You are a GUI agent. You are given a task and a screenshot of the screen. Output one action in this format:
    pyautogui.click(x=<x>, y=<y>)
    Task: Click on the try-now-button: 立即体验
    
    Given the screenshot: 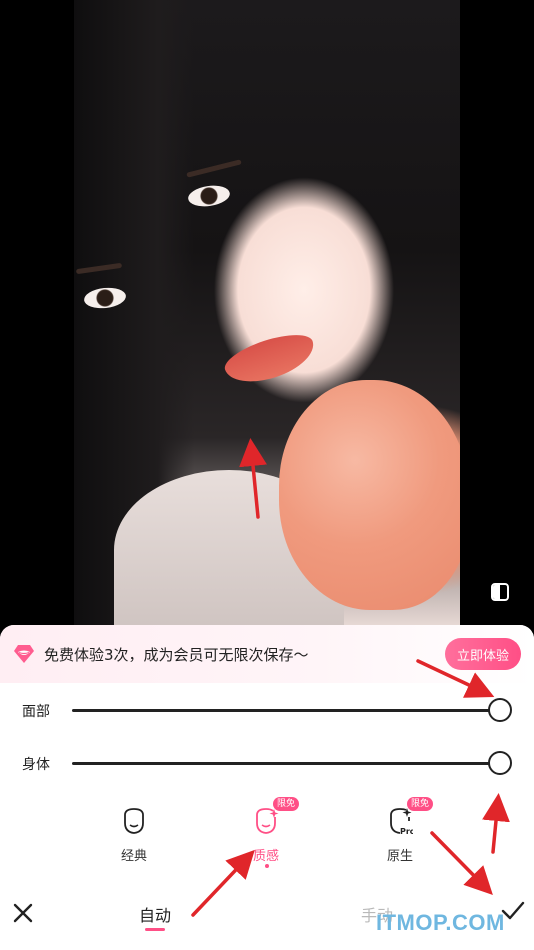 What is the action you would take?
    pyautogui.click(x=483, y=654)
    